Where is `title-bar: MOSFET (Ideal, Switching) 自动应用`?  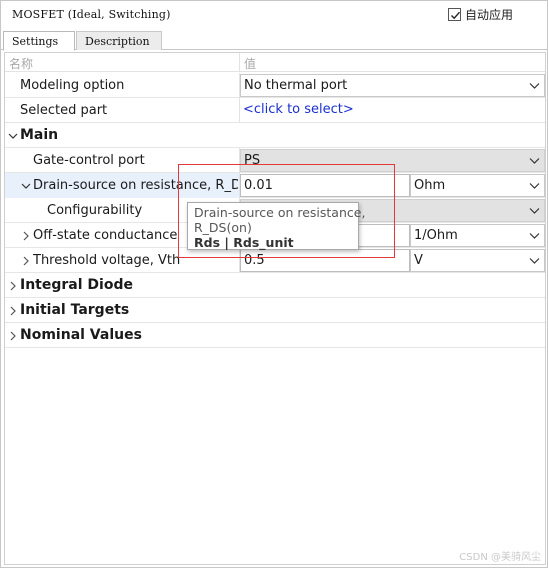
title-bar: MOSFET (Ideal, Switching) 自动应用 is located at coordinates (274, 15).